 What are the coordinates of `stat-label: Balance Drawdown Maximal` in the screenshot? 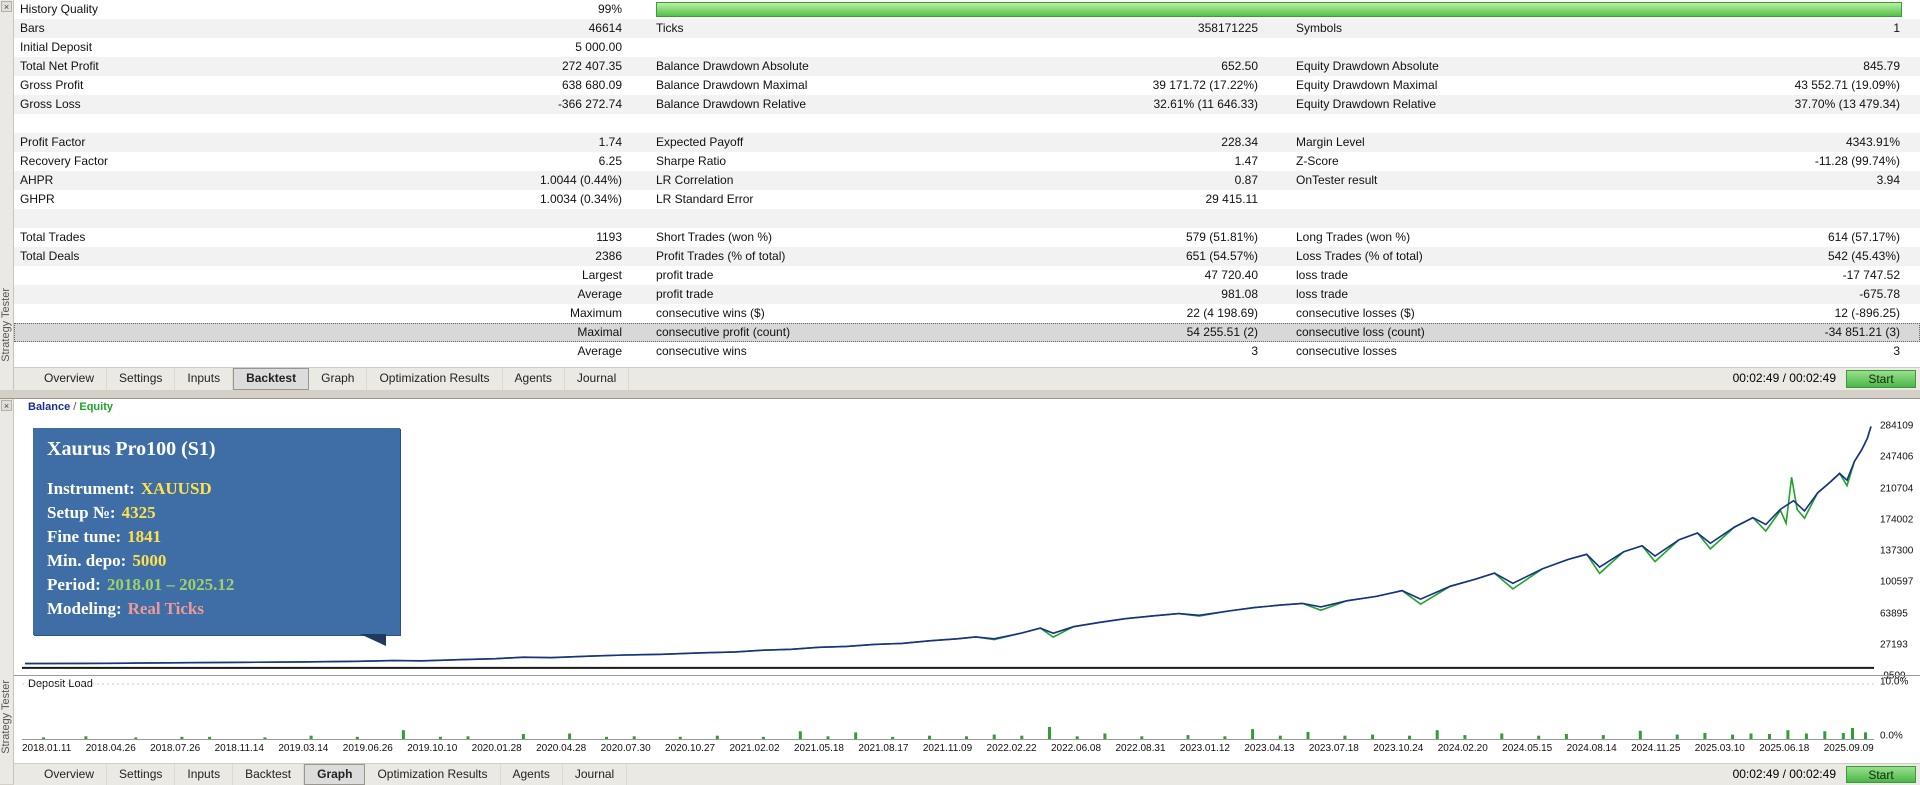 It's located at (732, 85).